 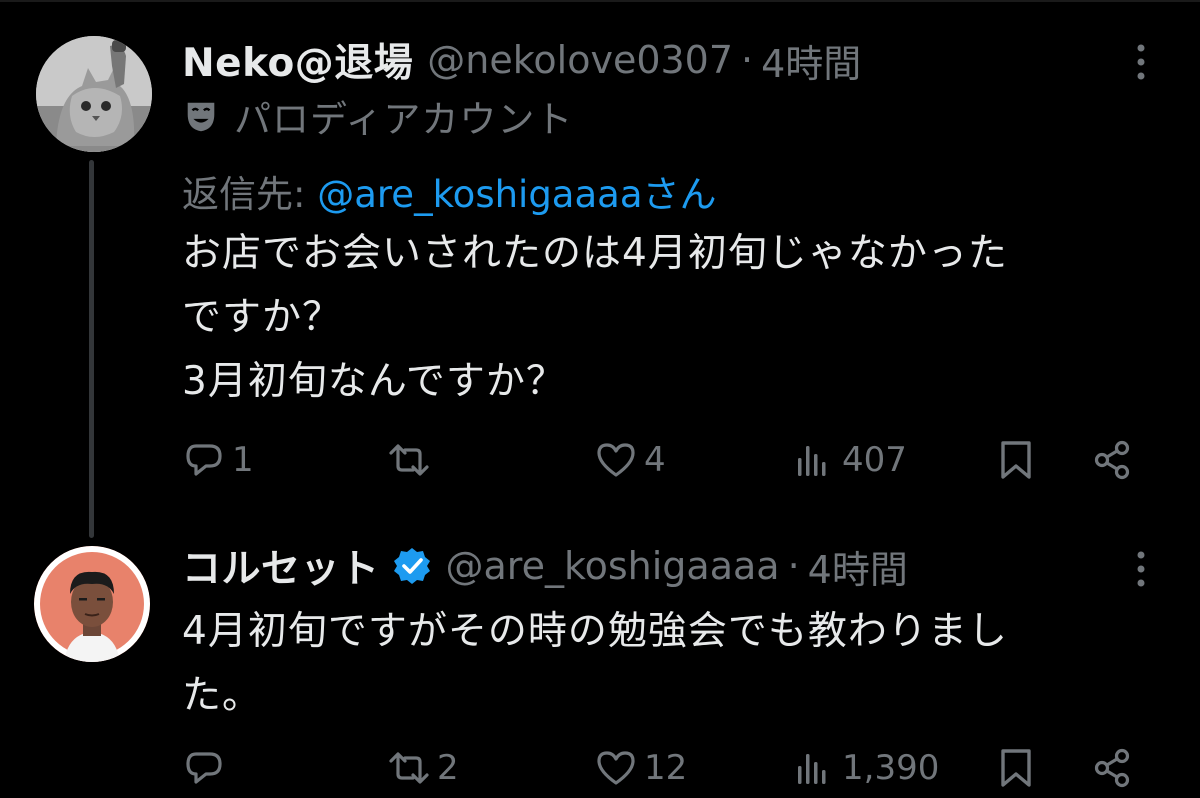 I want to click on reply-count: 1, so click(x=243, y=460).